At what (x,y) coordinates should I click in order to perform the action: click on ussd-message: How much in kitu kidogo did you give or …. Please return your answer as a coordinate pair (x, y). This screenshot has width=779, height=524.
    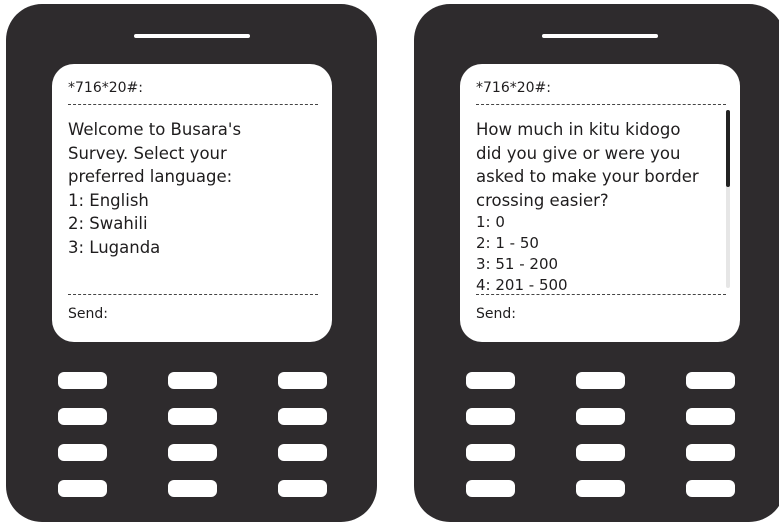
    Looking at the image, I should click on (599, 204).